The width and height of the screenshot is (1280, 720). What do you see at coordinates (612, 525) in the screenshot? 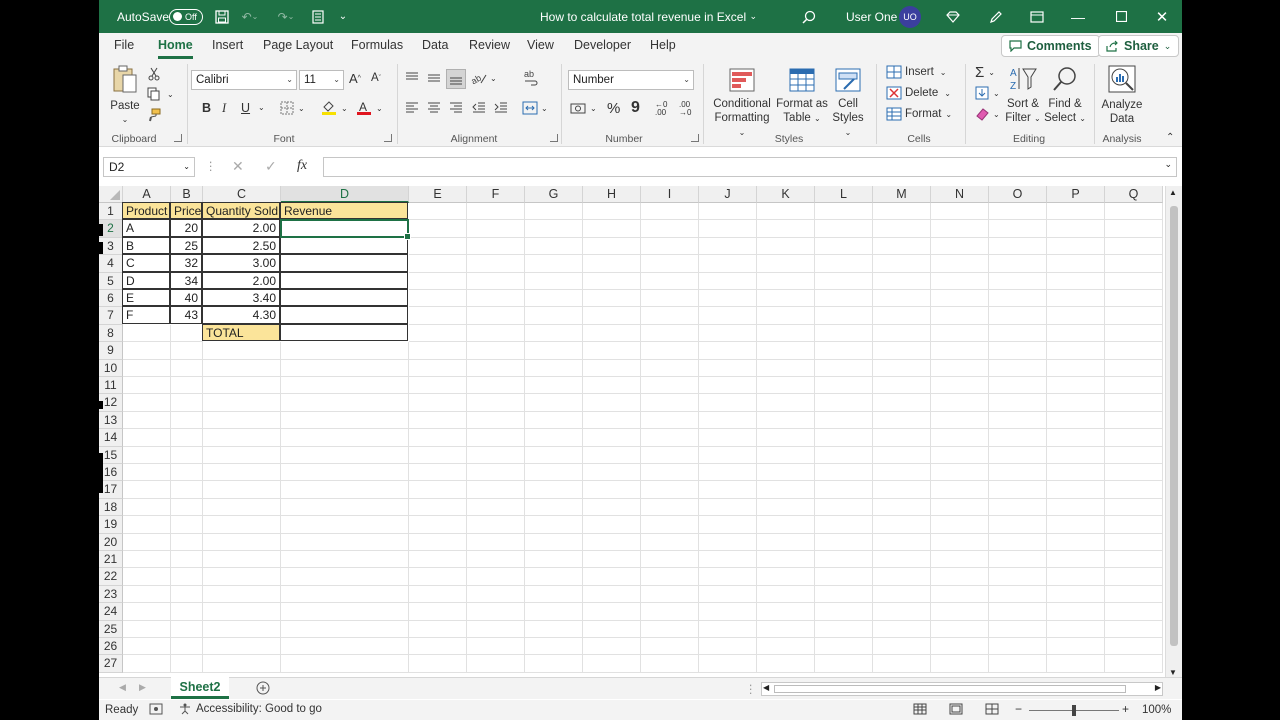
I see `cell-h19` at bounding box center [612, 525].